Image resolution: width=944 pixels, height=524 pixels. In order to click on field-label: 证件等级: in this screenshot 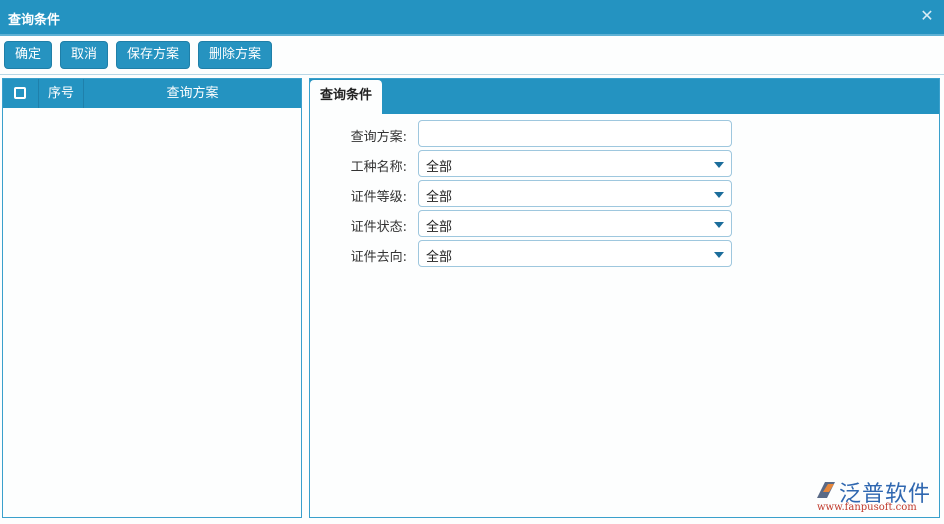, I will do `click(378, 197)`.